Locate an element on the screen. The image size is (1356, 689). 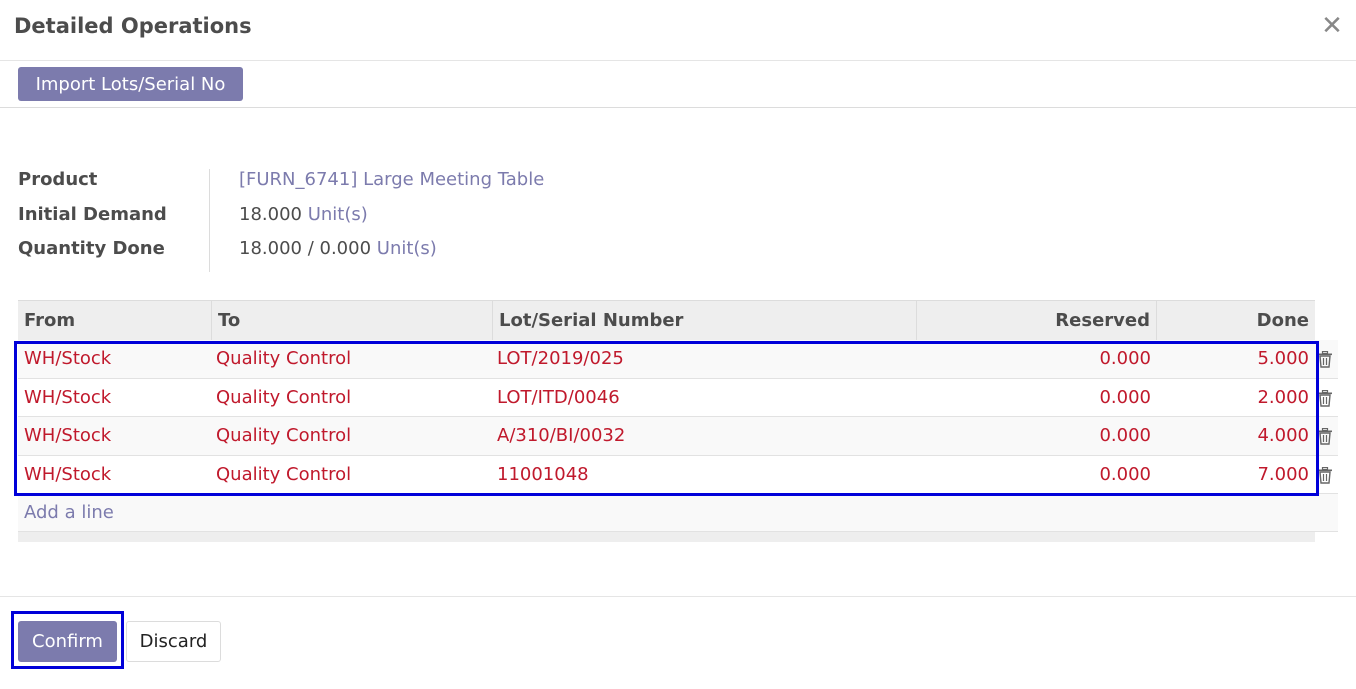
import-lots-button: Import Lots/Serial No is located at coordinates (130, 84).